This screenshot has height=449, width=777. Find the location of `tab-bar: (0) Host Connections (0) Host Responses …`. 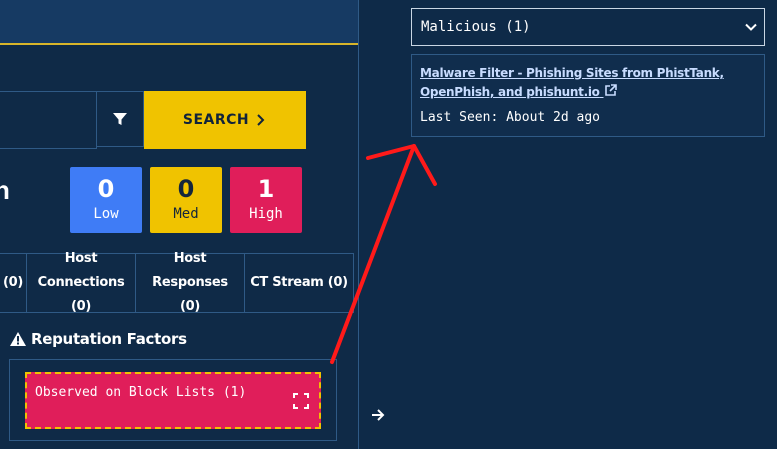

tab-bar: (0) Host Connections (0) Host Responses … is located at coordinates (177, 282).